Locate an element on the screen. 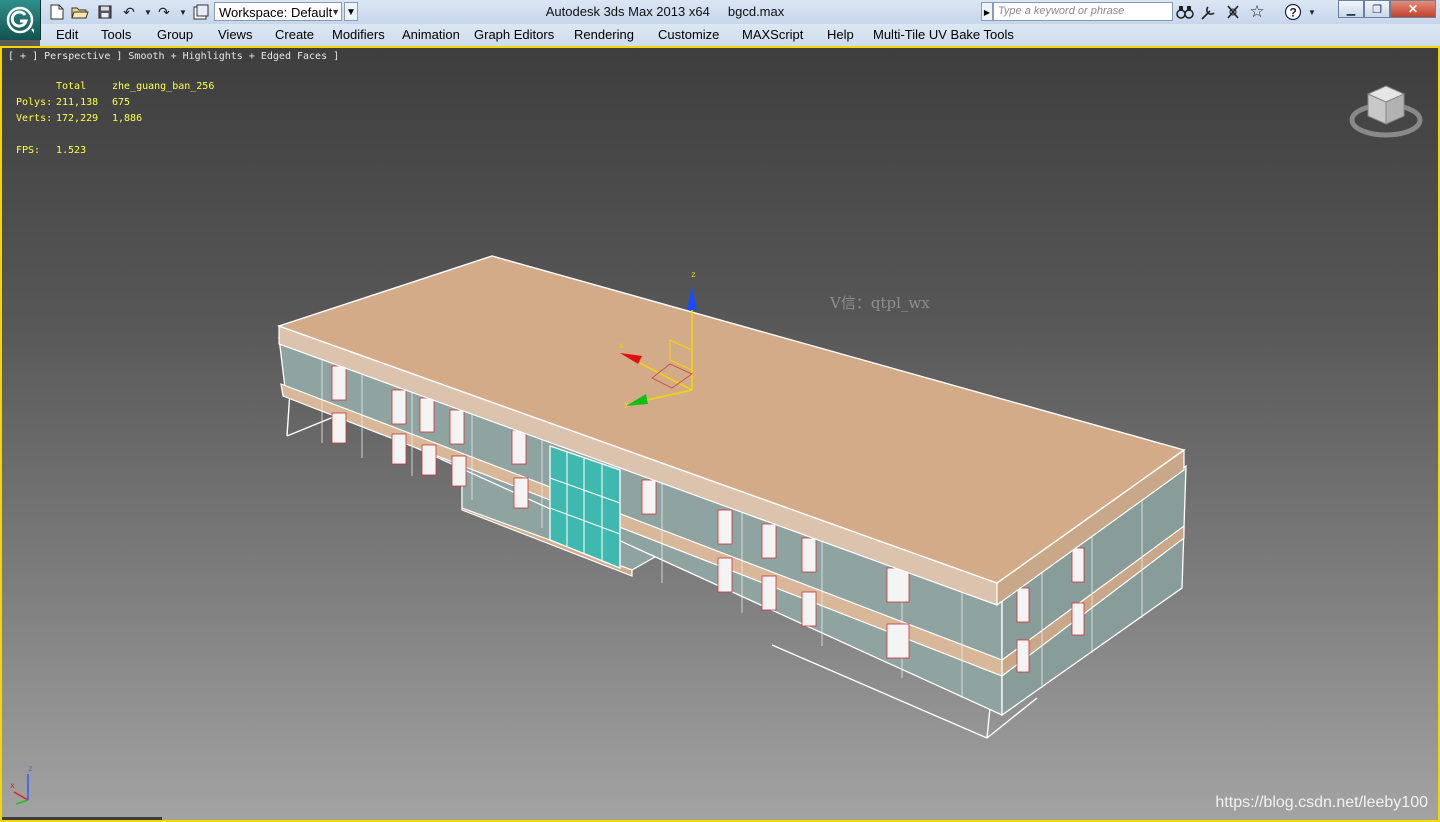 The width and height of the screenshot is (1440, 822). menu-group: Group is located at coordinates (175, 35).